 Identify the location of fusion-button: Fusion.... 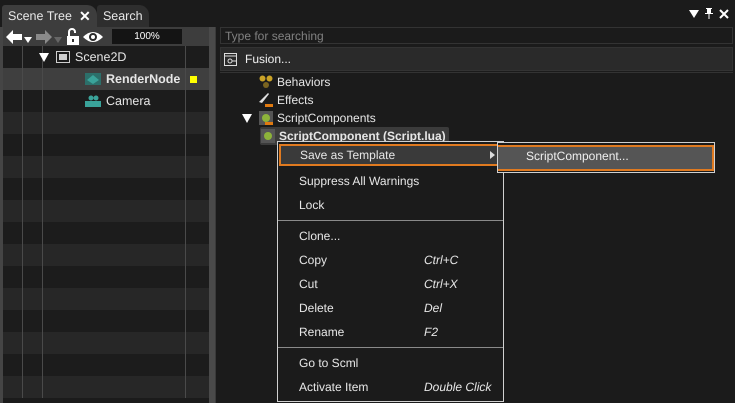
(476, 59).